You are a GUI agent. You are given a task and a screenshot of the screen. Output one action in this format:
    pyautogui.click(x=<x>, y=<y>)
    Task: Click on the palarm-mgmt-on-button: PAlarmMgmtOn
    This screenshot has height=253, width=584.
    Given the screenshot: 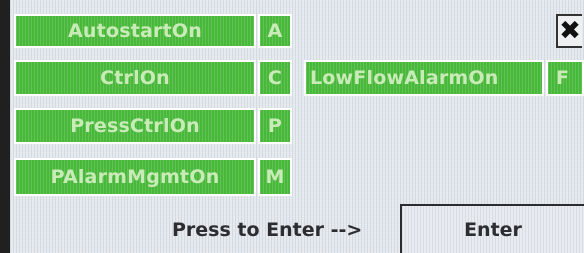 What is the action you would take?
    pyautogui.click(x=135, y=177)
    